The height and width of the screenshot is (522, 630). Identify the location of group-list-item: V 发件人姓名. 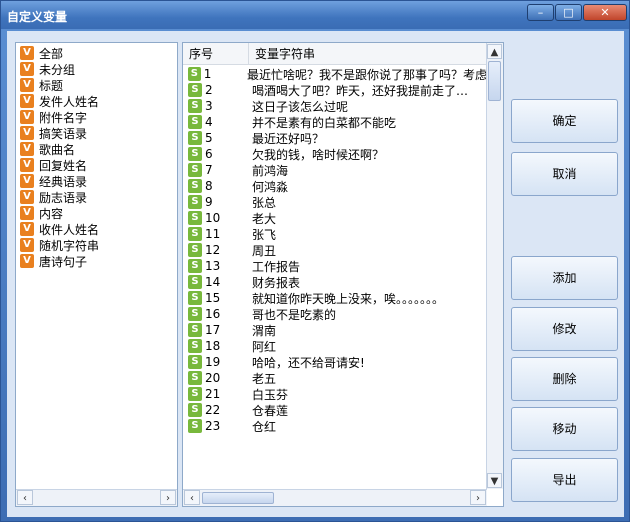
(96, 101).